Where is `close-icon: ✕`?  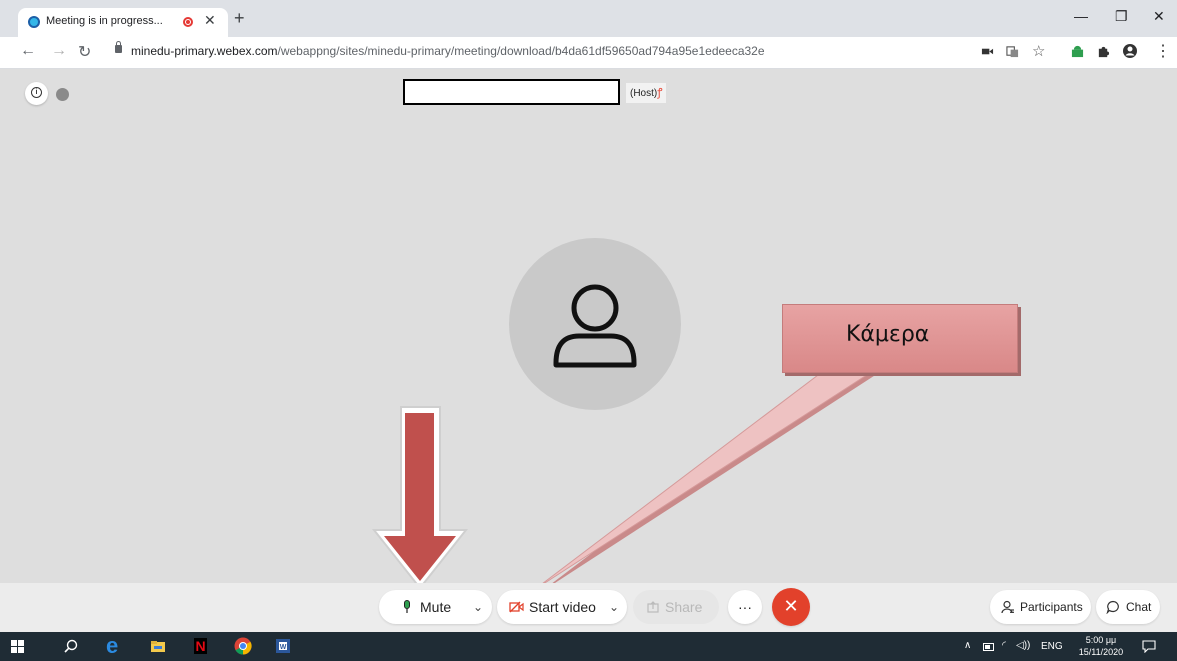
close-icon: ✕ is located at coordinates (791, 606).